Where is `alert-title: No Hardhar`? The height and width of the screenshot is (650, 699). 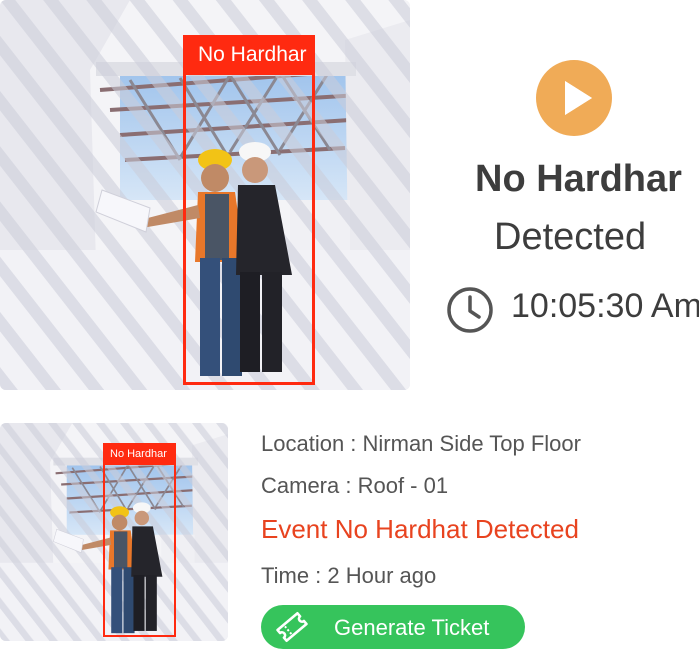 alert-title: No Hardhar is located at coordinates (578, 179).